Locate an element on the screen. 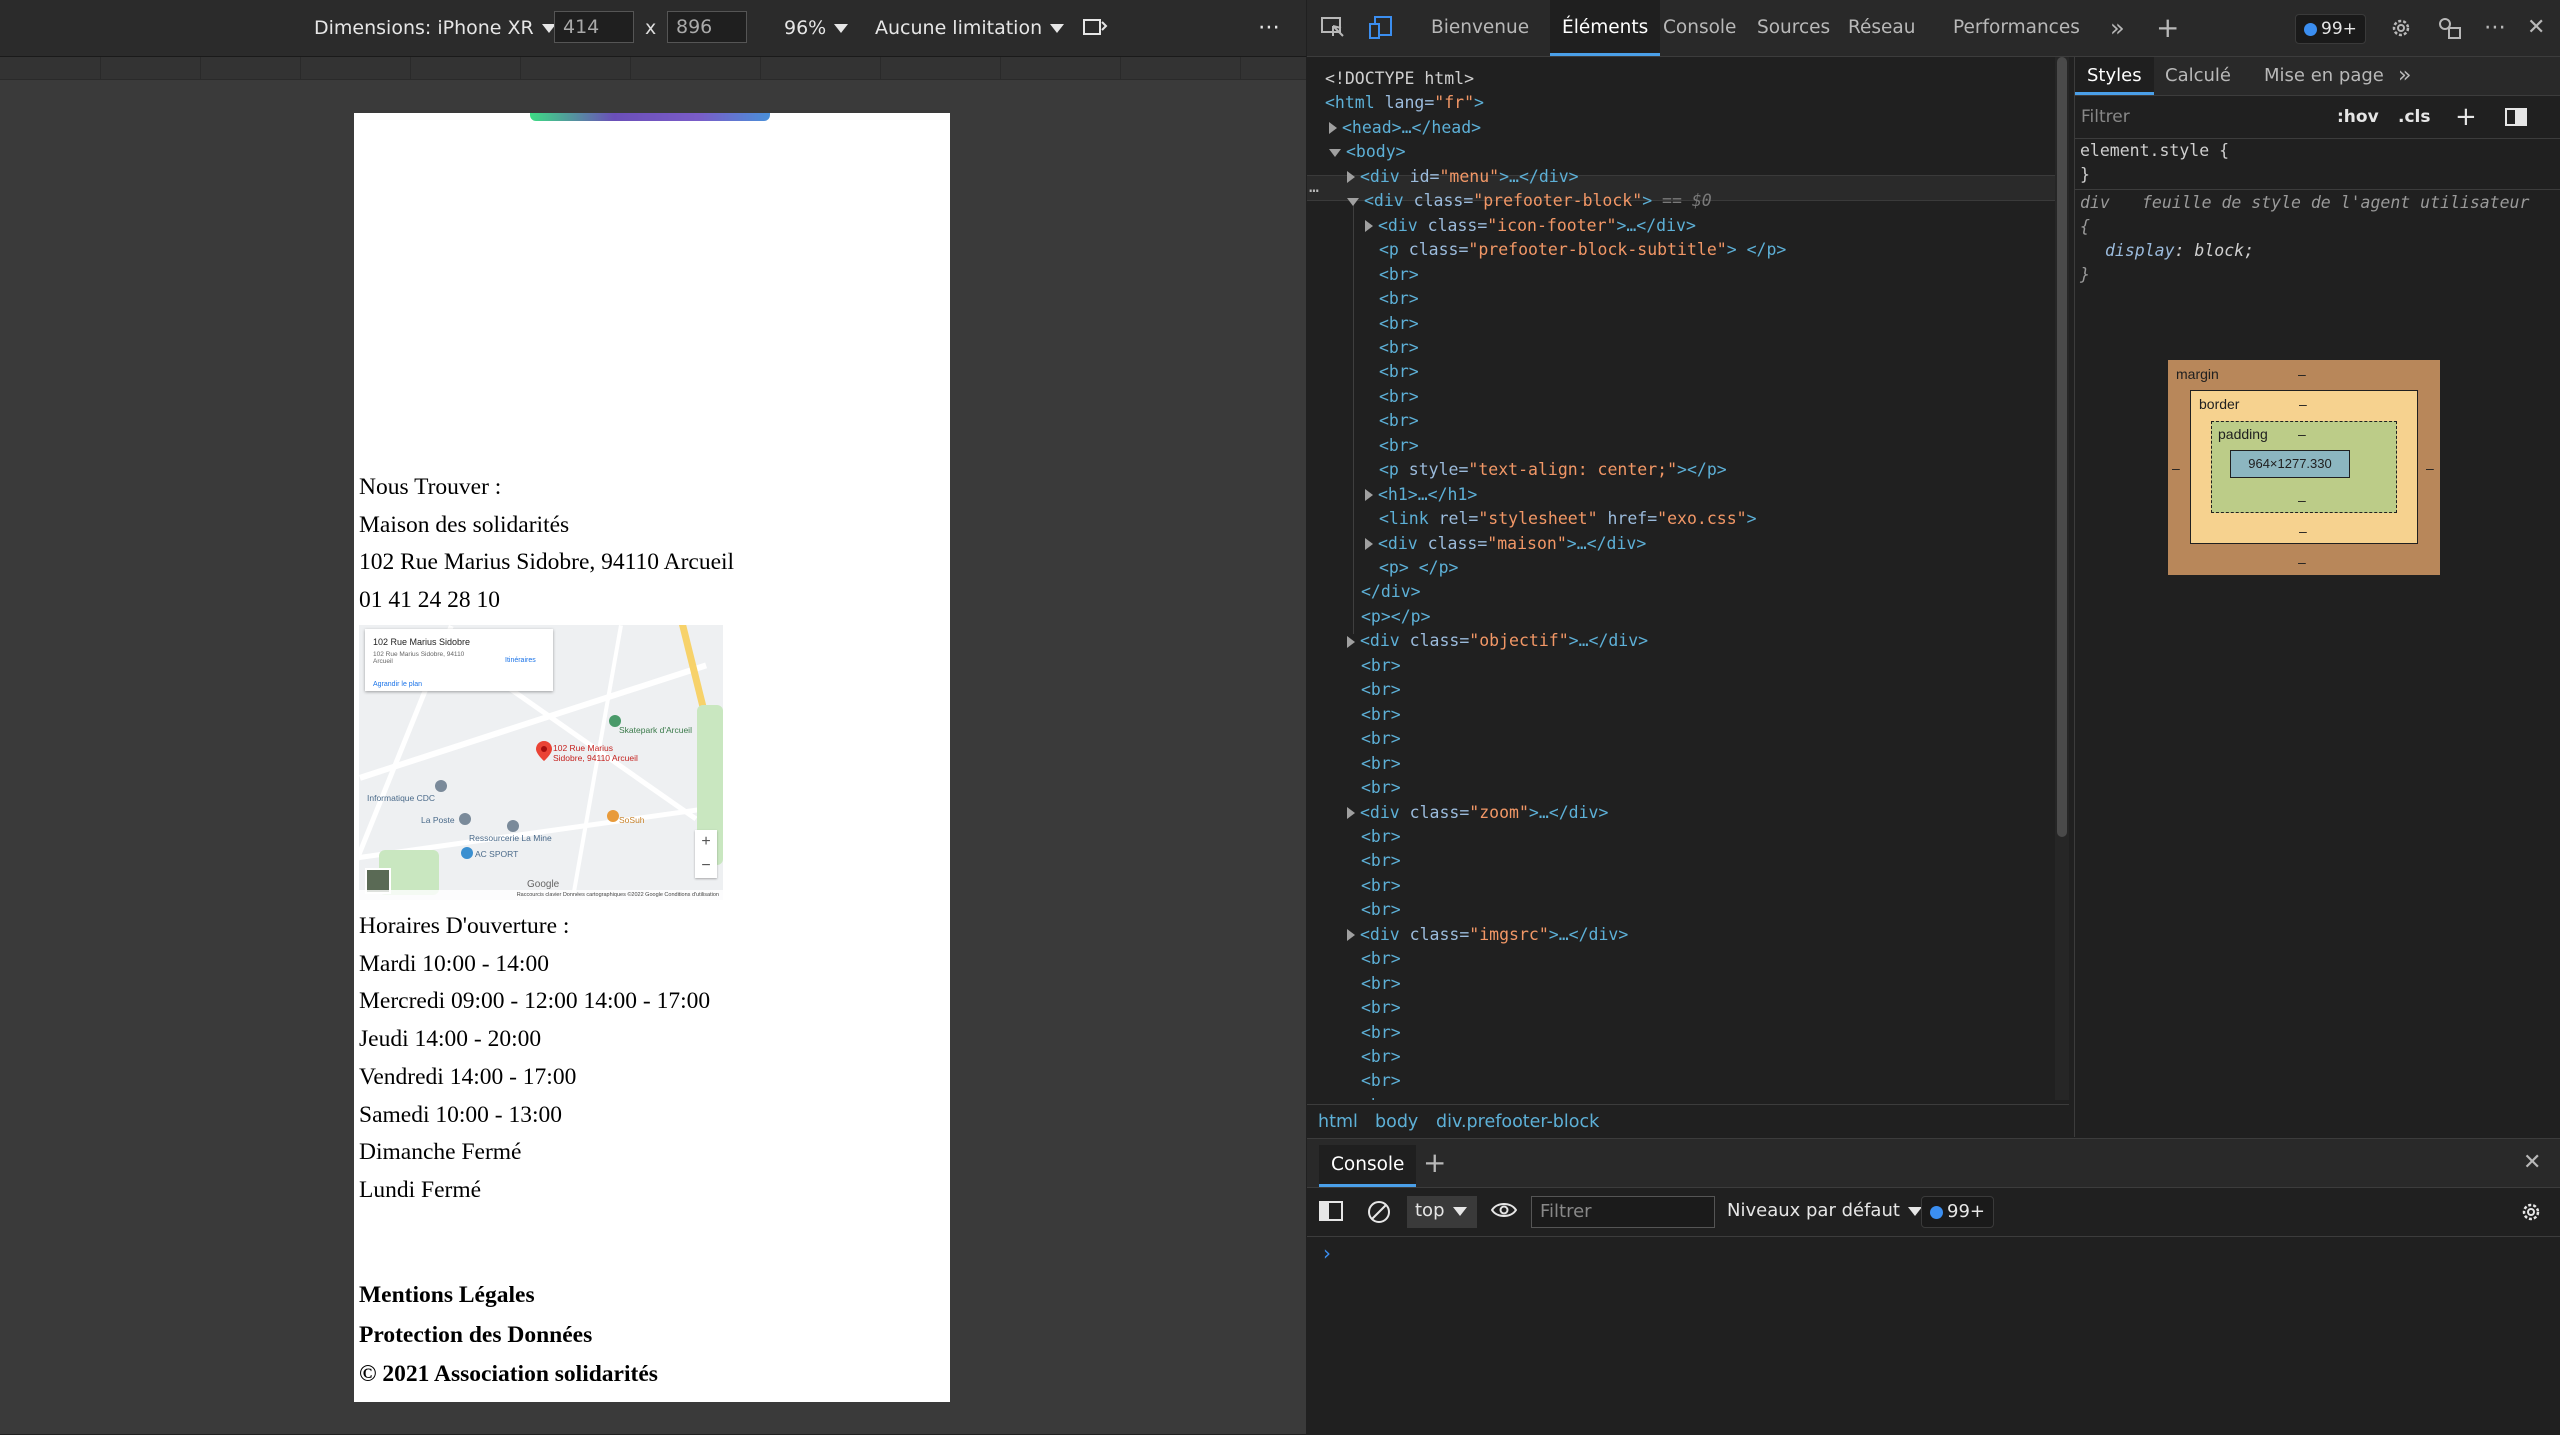  live-expression-eye-icon is located at coordinates (1504, 1216).